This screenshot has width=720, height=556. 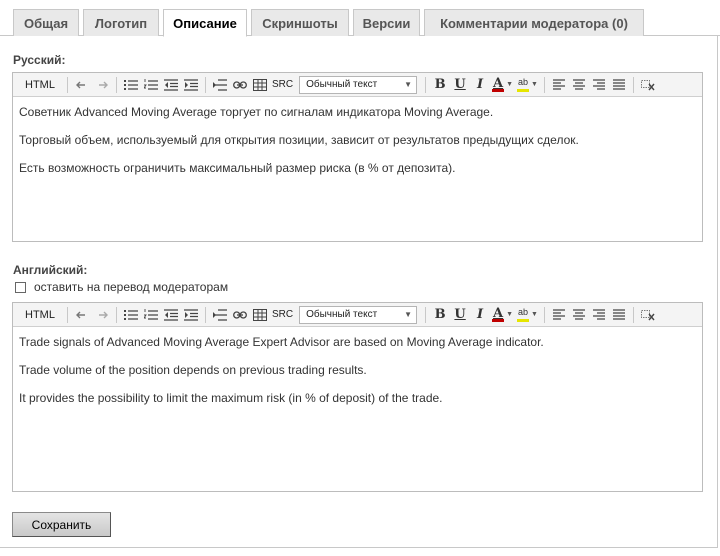 I want to click on russian-toolbar: HTML SRC Обычный текст ▼ B U I A ▼ ab ▼, so click(x=357, y=85).